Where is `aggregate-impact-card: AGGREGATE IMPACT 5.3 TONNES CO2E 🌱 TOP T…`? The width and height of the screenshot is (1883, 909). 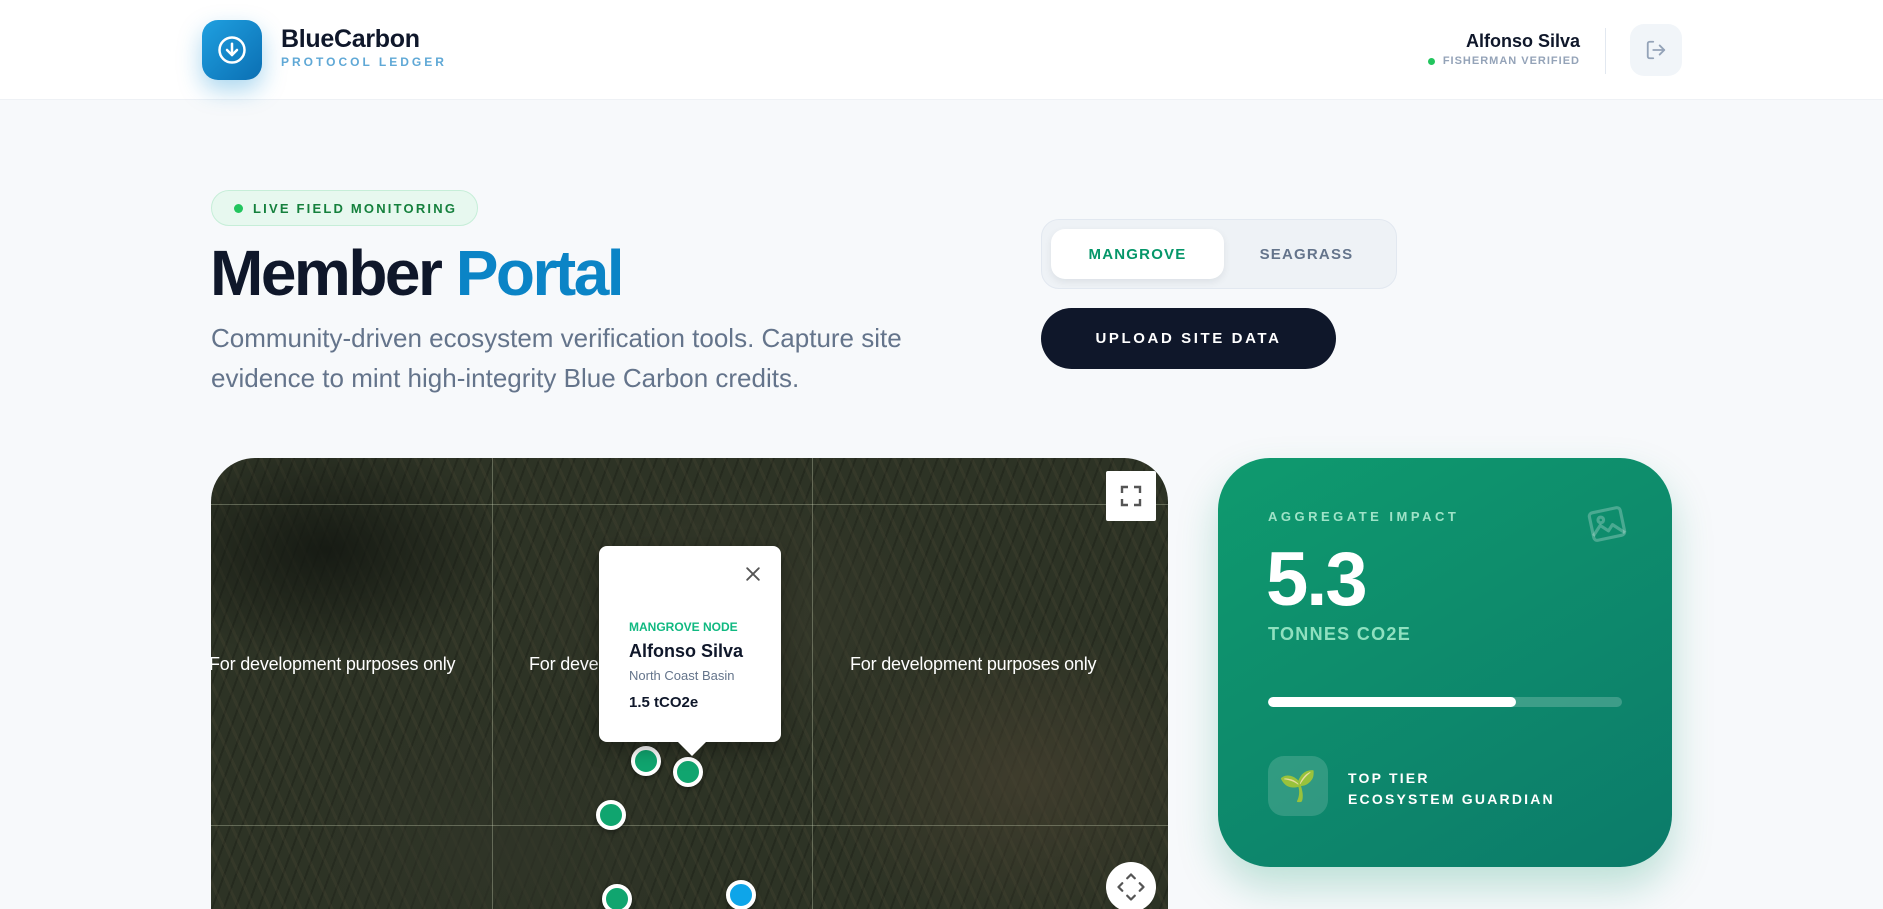
aggregate-impact-card: AGGREGATE IMPACT 5.3 TONNES CO2E 🌱 TOP T… is located at coordinates (1445, 662).